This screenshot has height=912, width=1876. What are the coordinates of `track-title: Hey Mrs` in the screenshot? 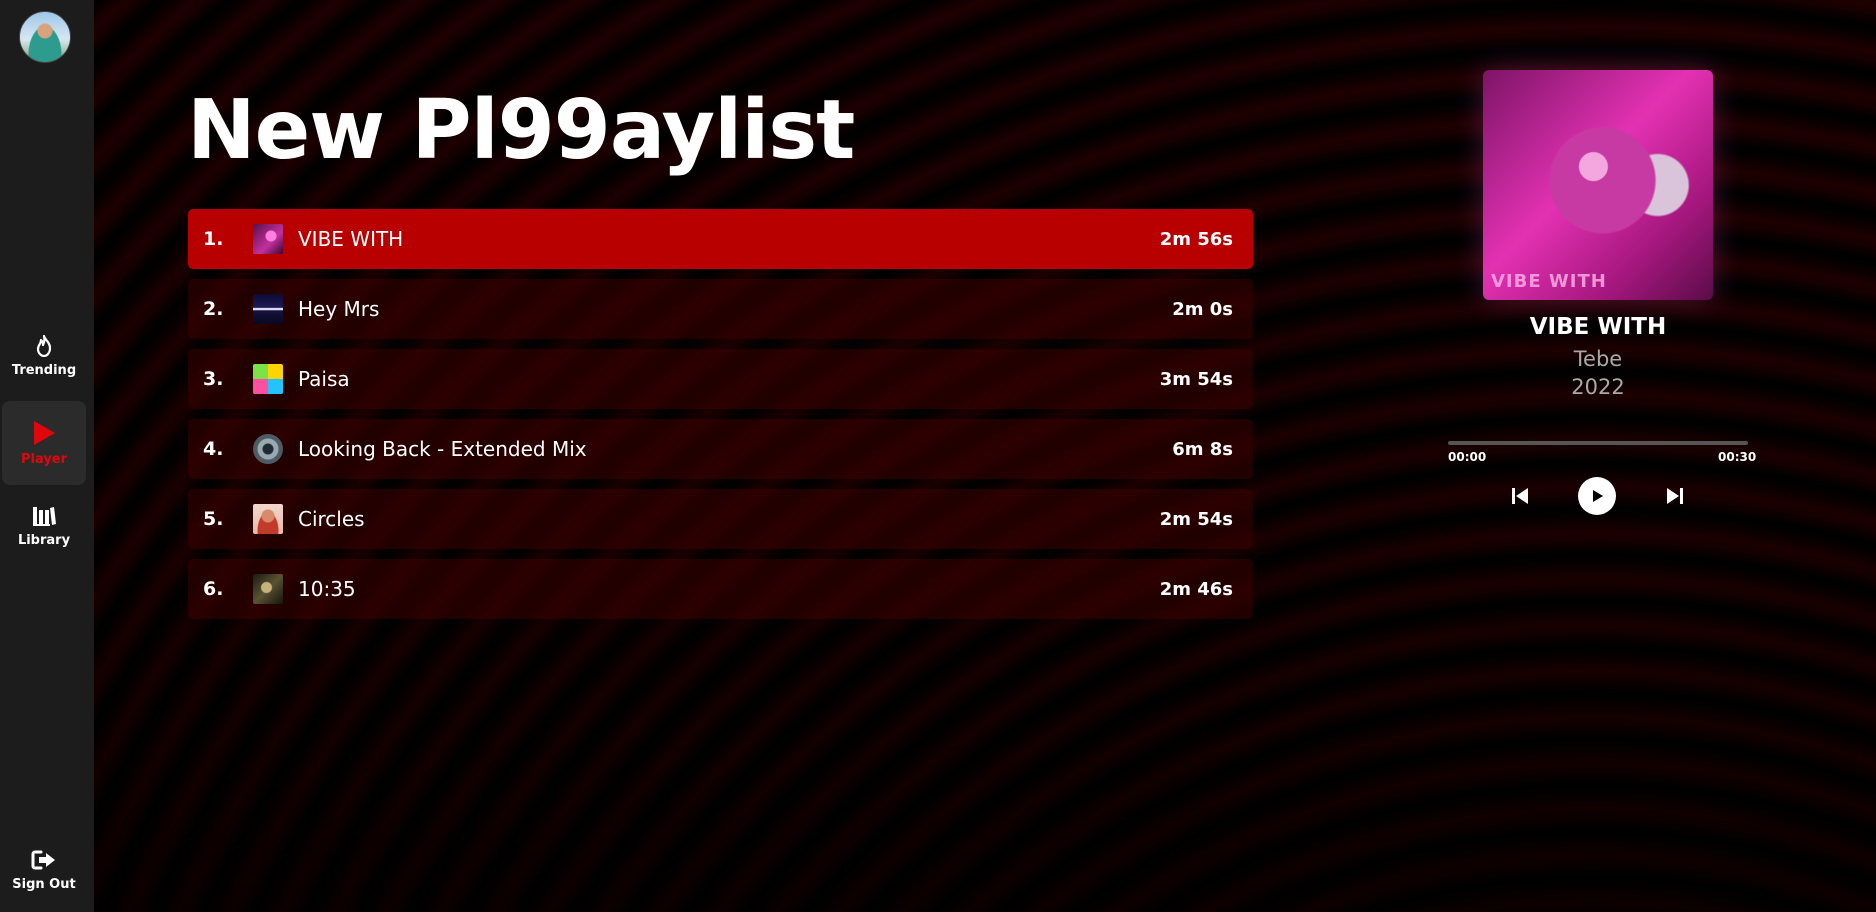 It's located at (339, 309).